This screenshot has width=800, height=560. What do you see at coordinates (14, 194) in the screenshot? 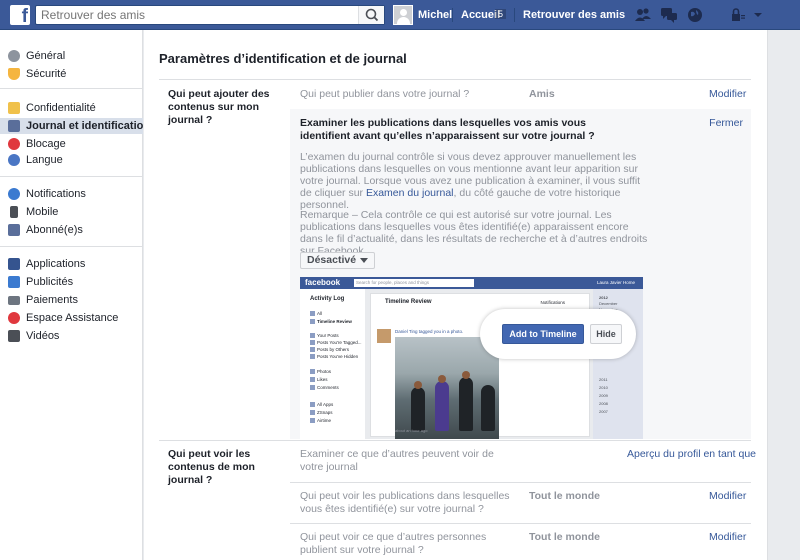
I see `earth-icon` at bounding box center [14, 194].